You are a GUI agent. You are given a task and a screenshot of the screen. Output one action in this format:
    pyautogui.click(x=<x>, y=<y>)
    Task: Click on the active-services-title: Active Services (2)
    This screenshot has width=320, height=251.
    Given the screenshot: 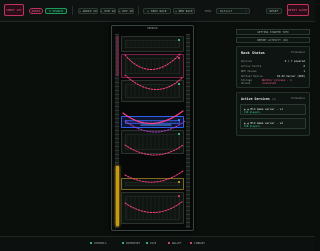 What is the action you would take?
    pyautogui.click(x=258, y=99)
    